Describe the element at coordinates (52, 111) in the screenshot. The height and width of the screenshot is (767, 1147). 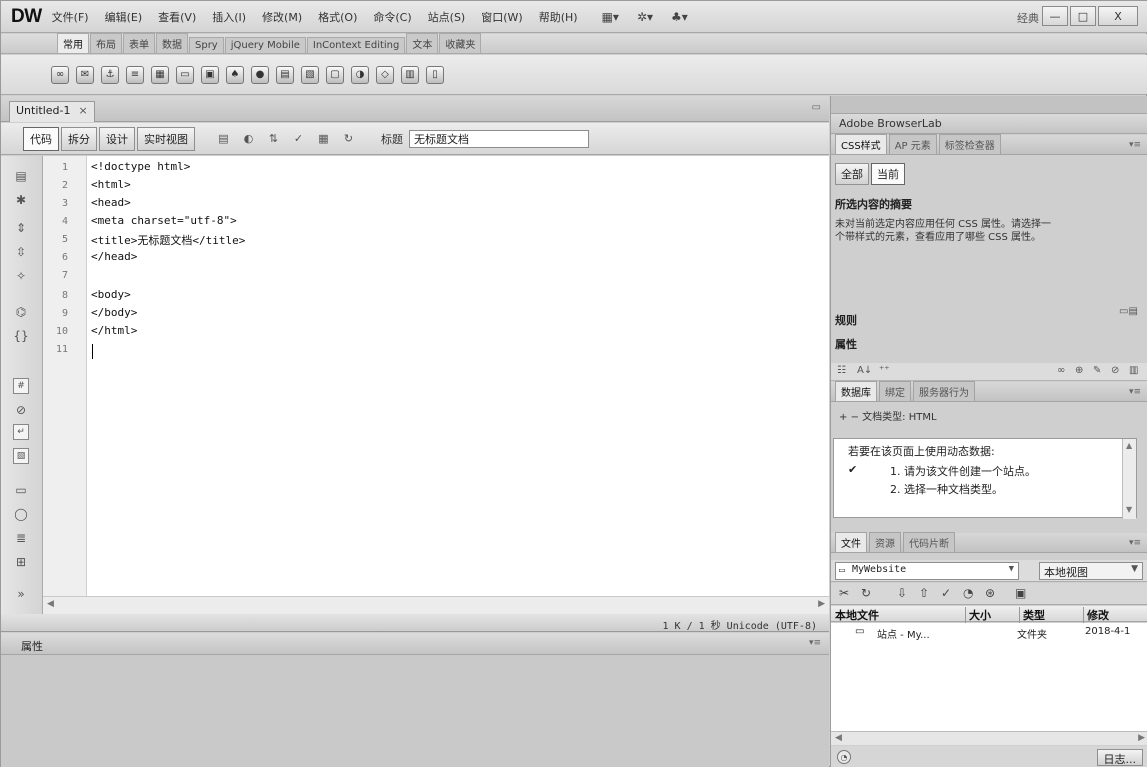
I see `document-tab-untitled: Untitled-1 ×` at that location.